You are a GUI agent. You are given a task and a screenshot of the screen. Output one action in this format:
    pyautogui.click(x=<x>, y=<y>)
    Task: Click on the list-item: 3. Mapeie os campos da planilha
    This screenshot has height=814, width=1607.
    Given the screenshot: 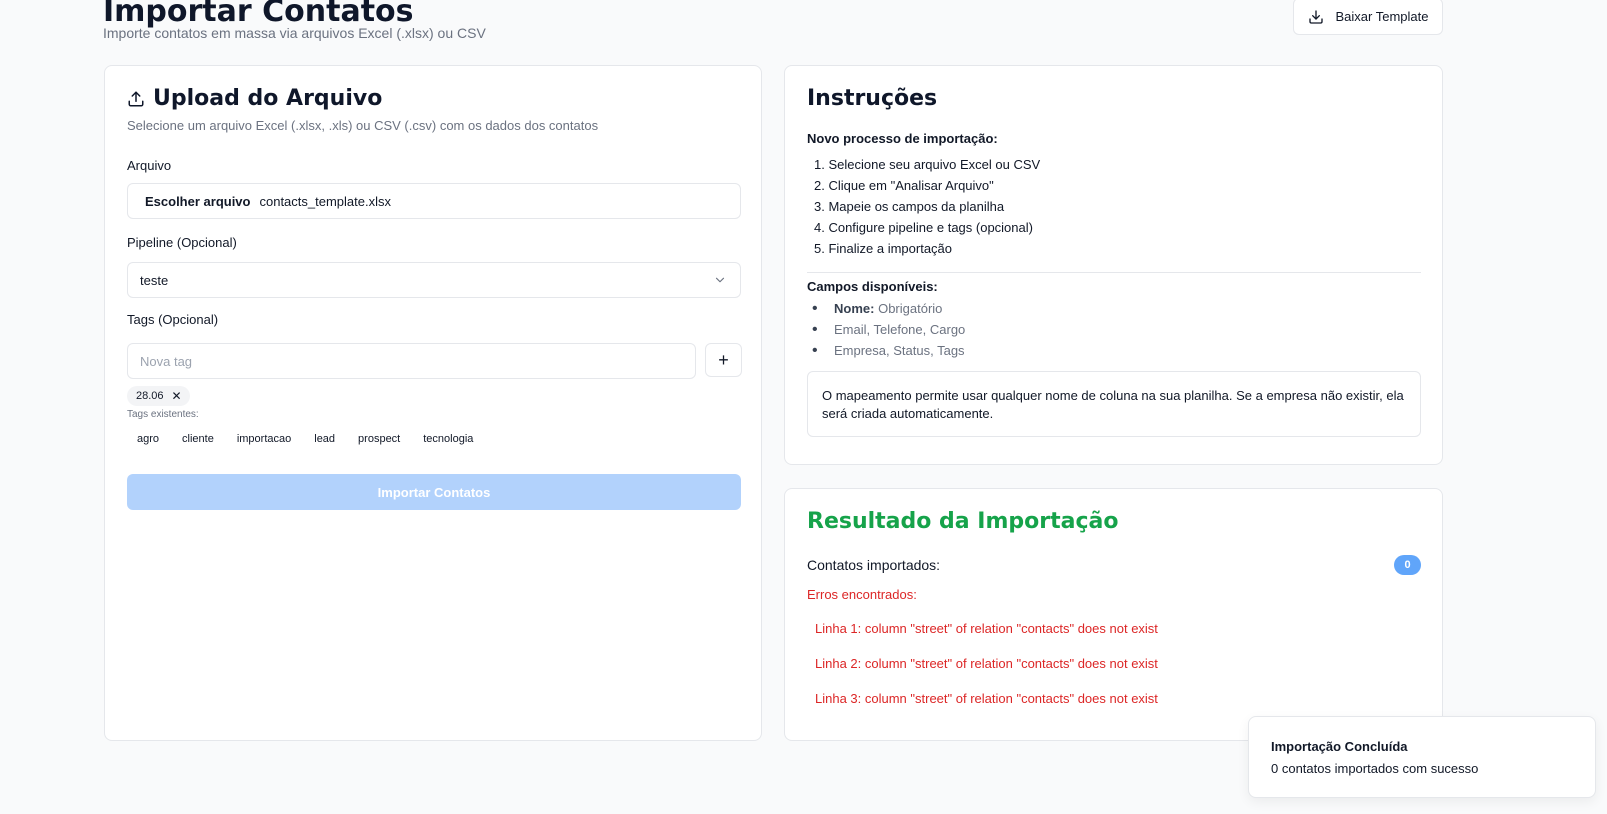 What is the action you would take?
    pyautogui.click(x=909, y=206)
    